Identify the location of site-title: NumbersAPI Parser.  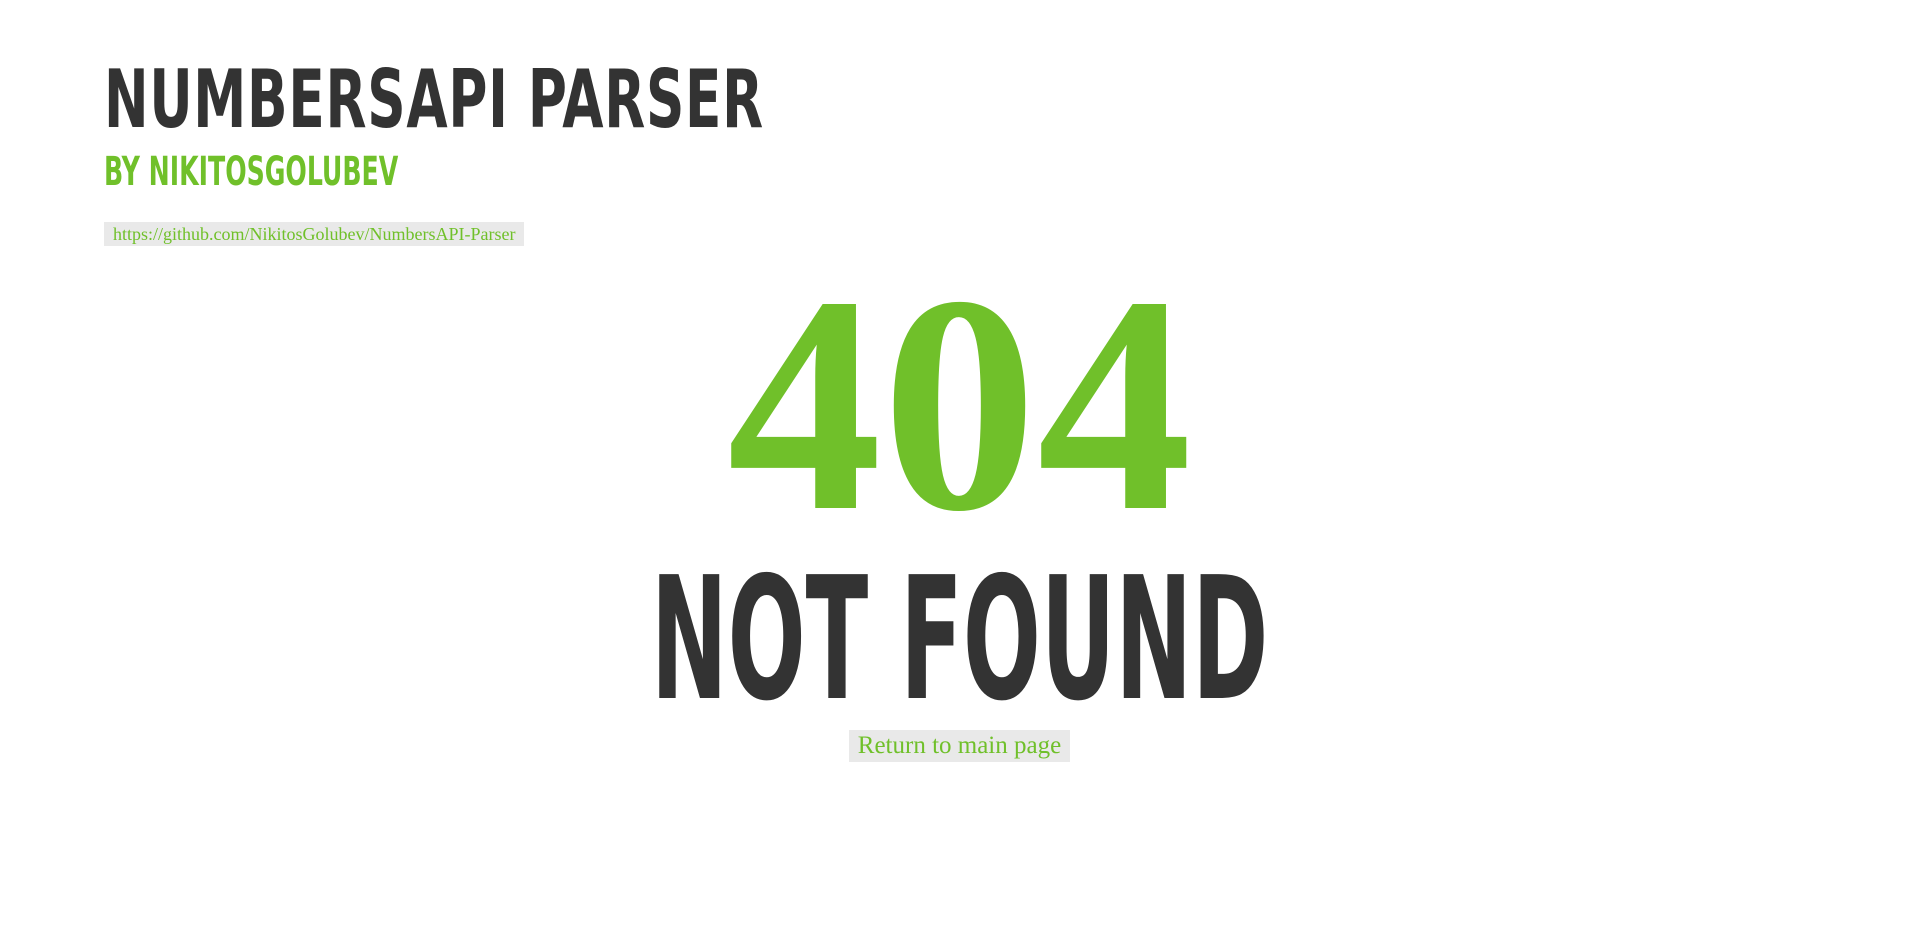
(434, 99).